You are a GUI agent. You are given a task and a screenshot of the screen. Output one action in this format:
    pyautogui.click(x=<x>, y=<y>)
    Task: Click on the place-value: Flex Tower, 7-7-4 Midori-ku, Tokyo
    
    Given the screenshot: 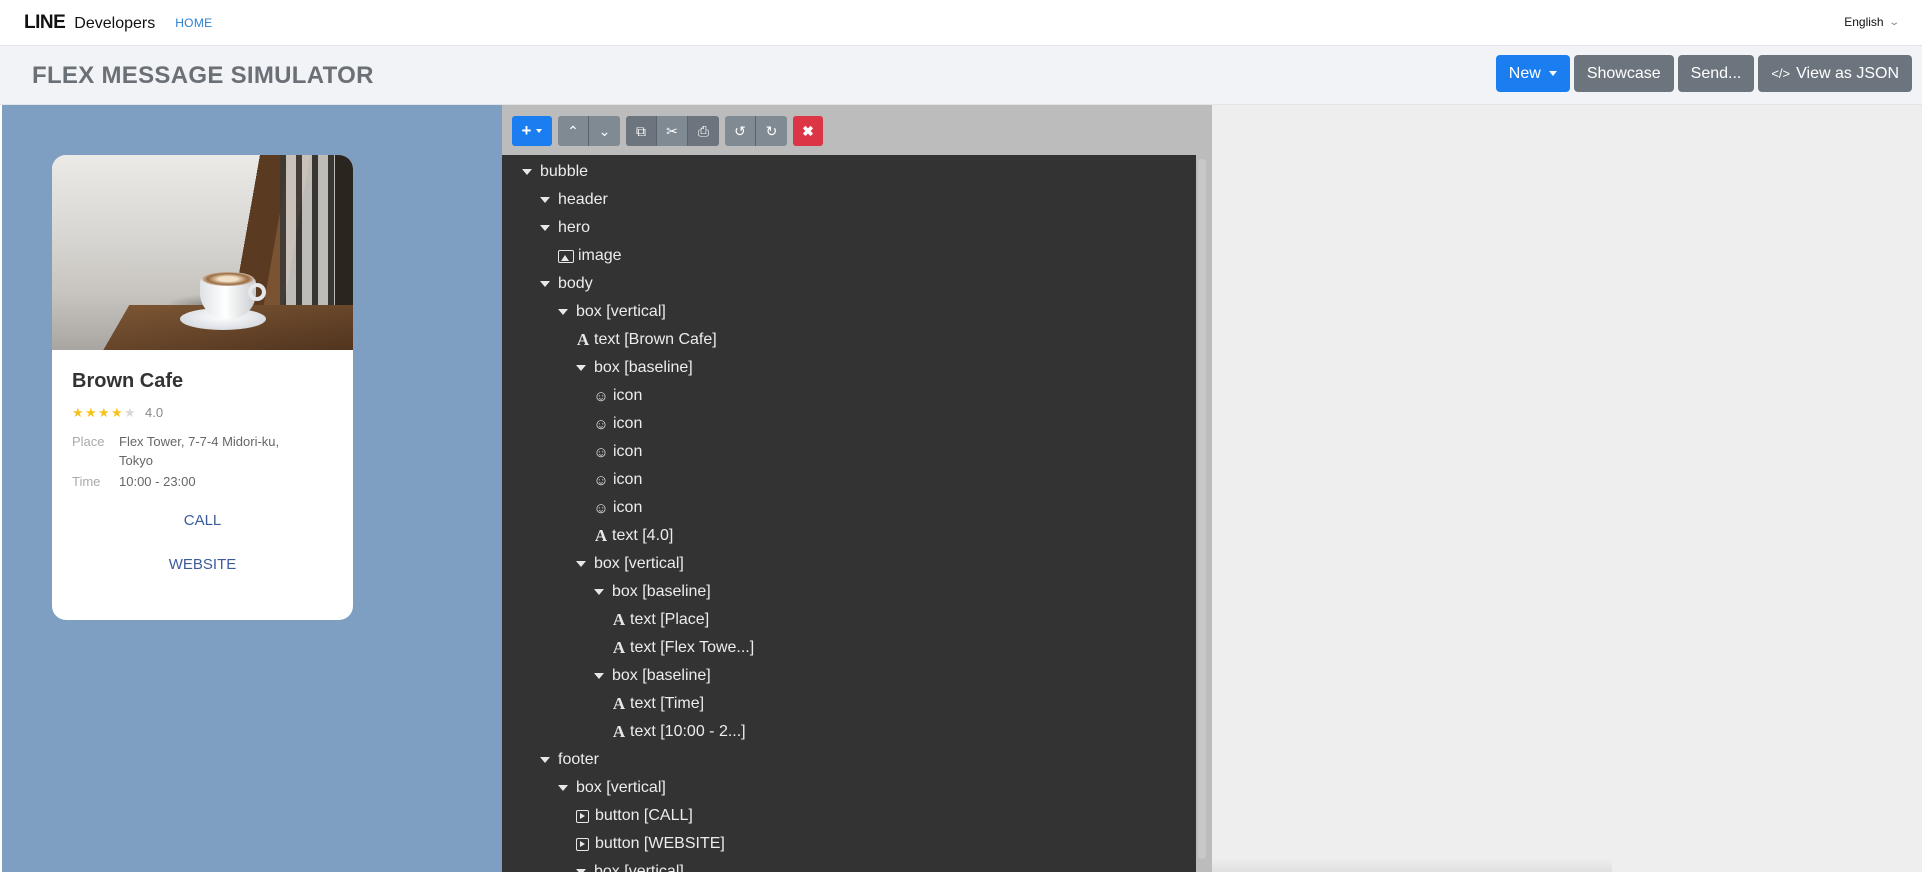 What is the action you would take?
    pyautogui.click(x=199, y=451)
    